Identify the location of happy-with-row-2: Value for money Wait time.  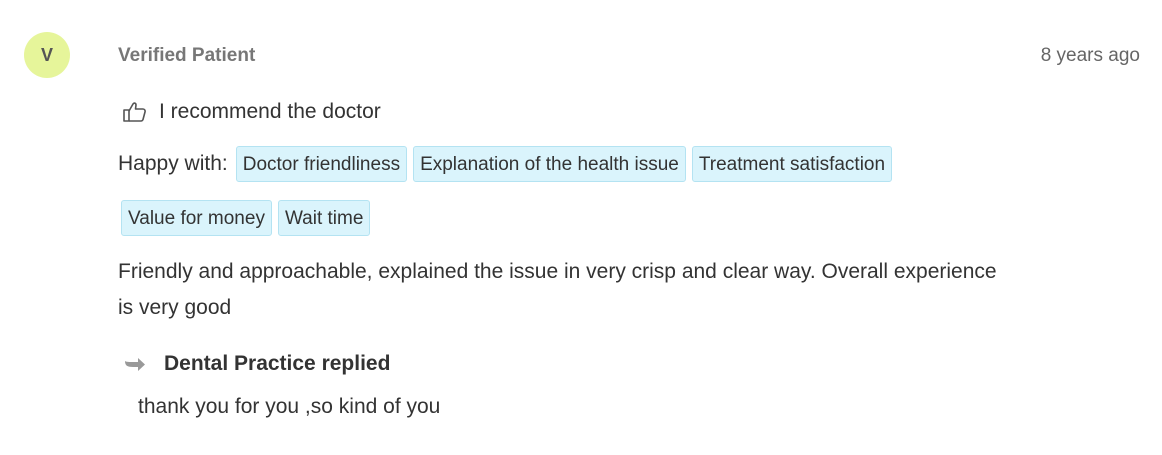
(248, 218).